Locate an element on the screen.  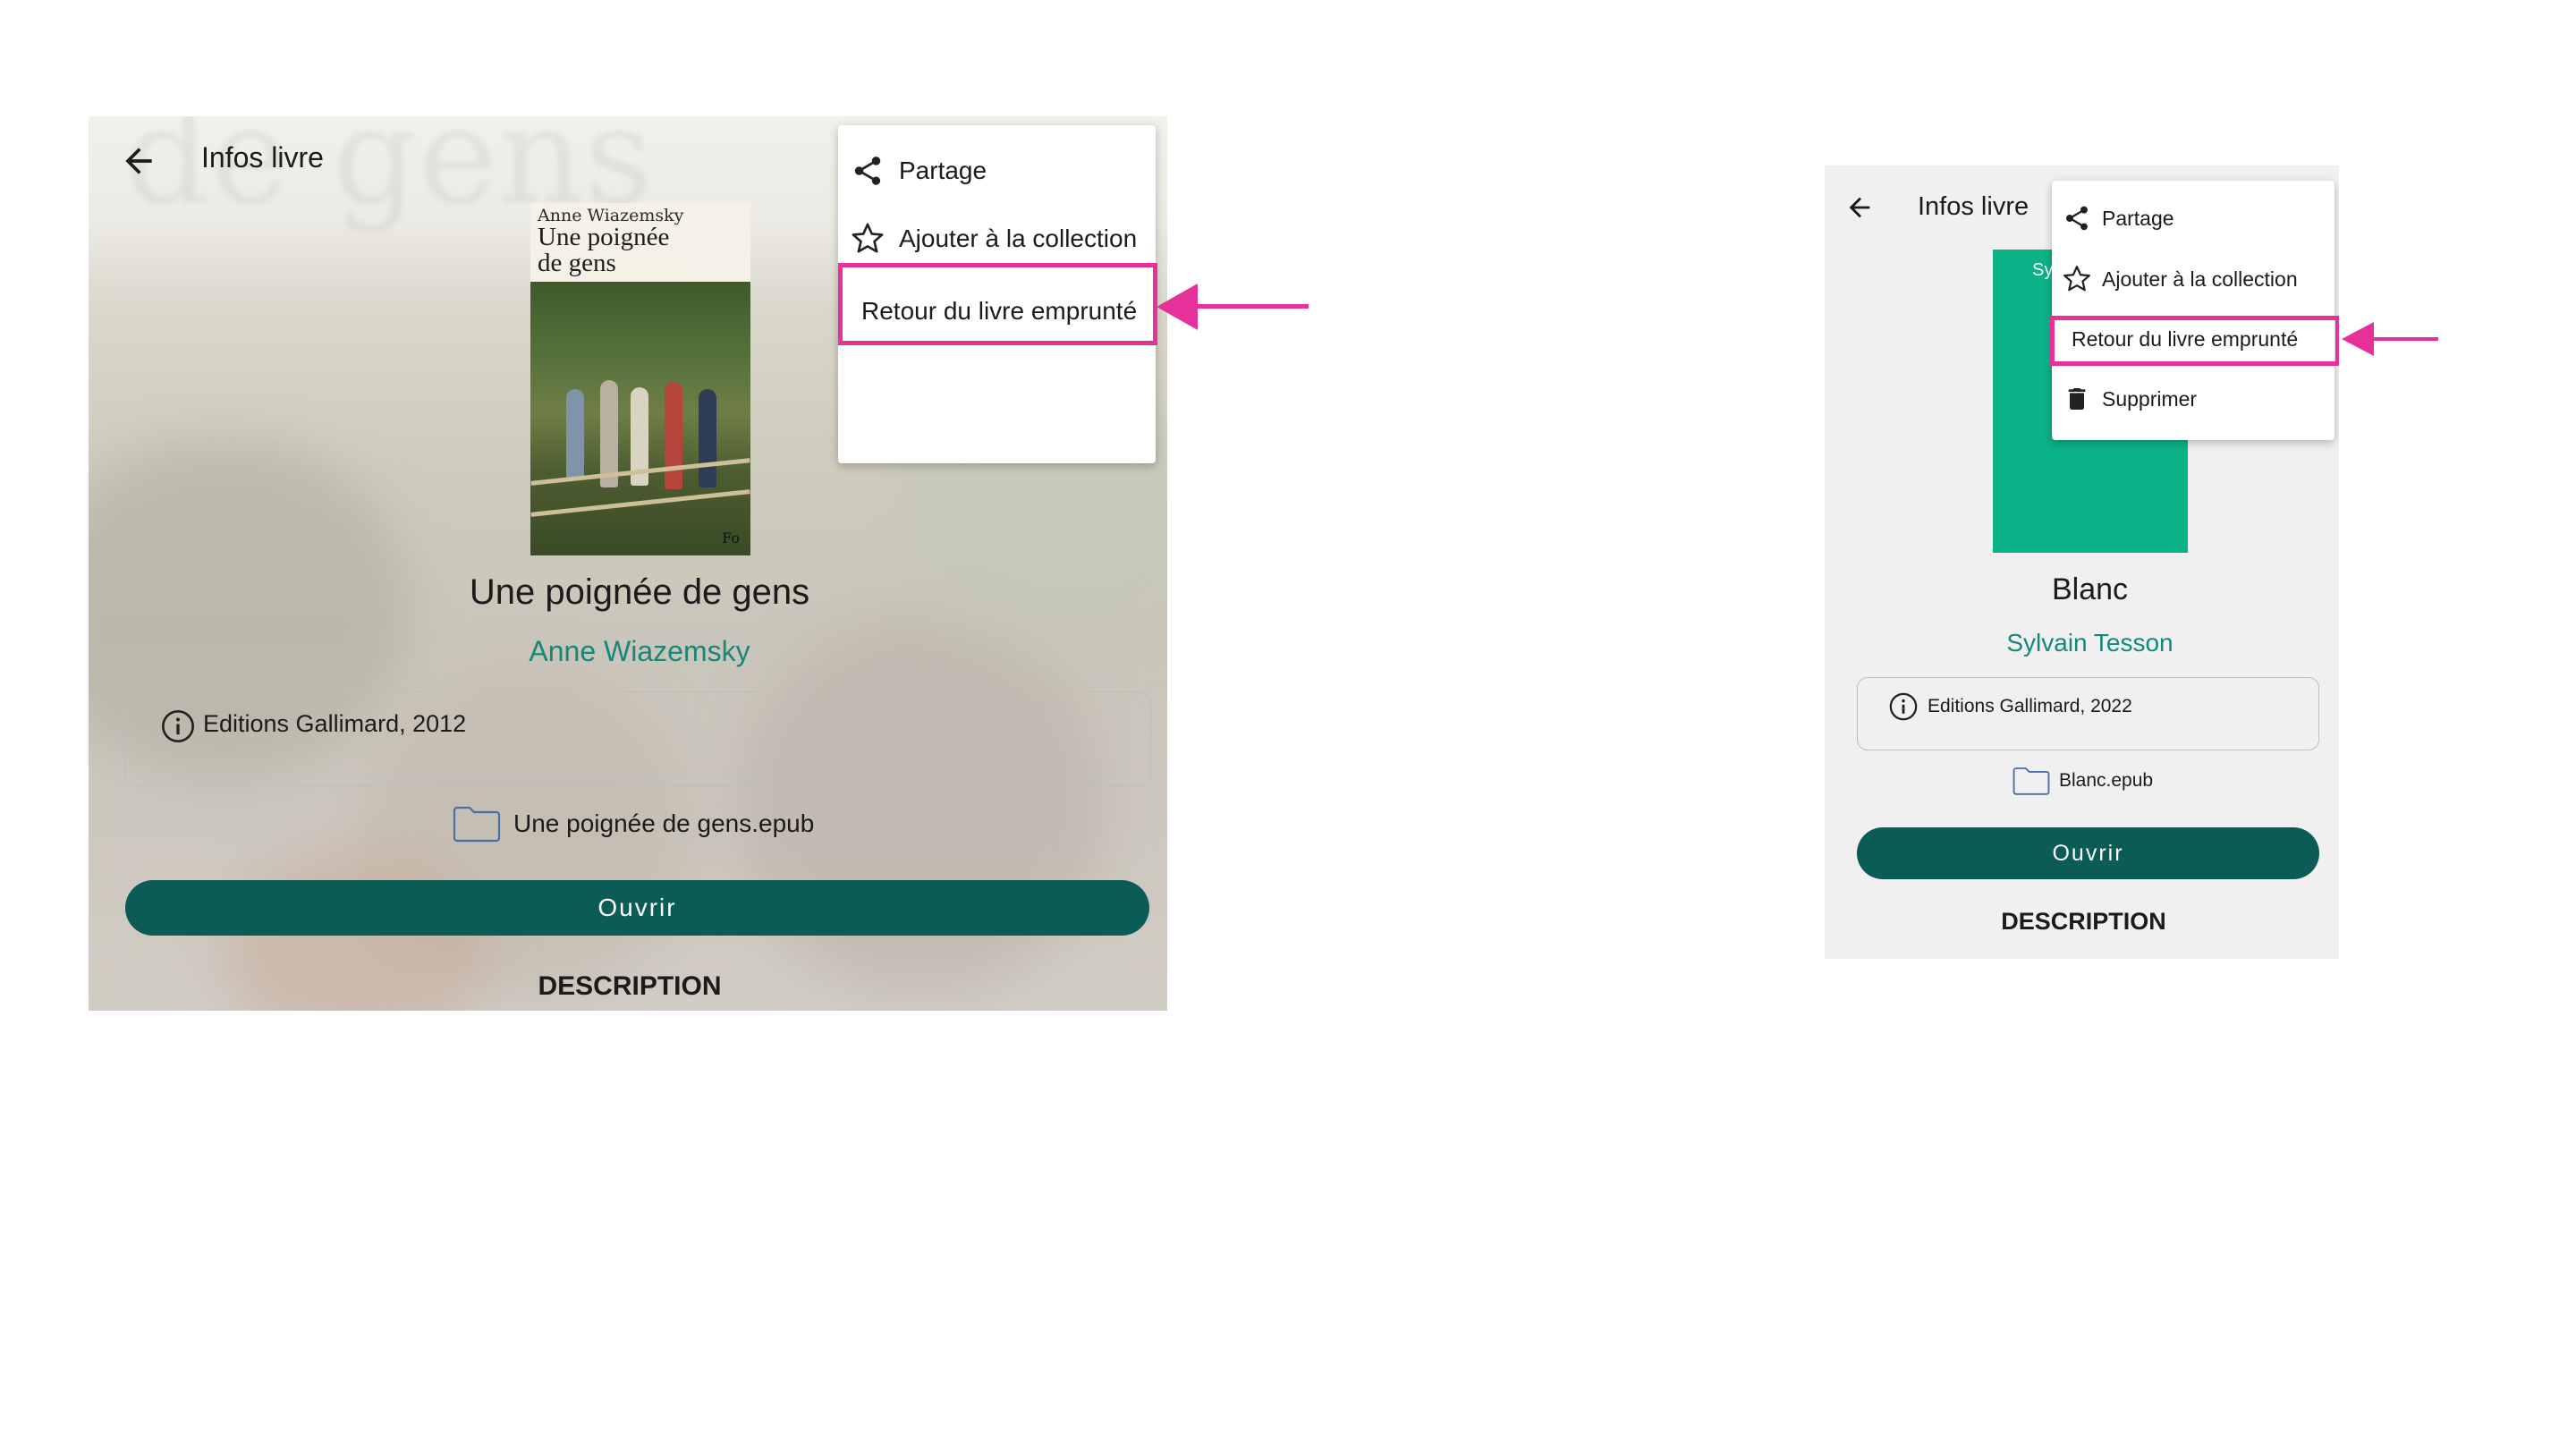
file-row: Une poignée de gens.epub is located at coordinates (633, 823).